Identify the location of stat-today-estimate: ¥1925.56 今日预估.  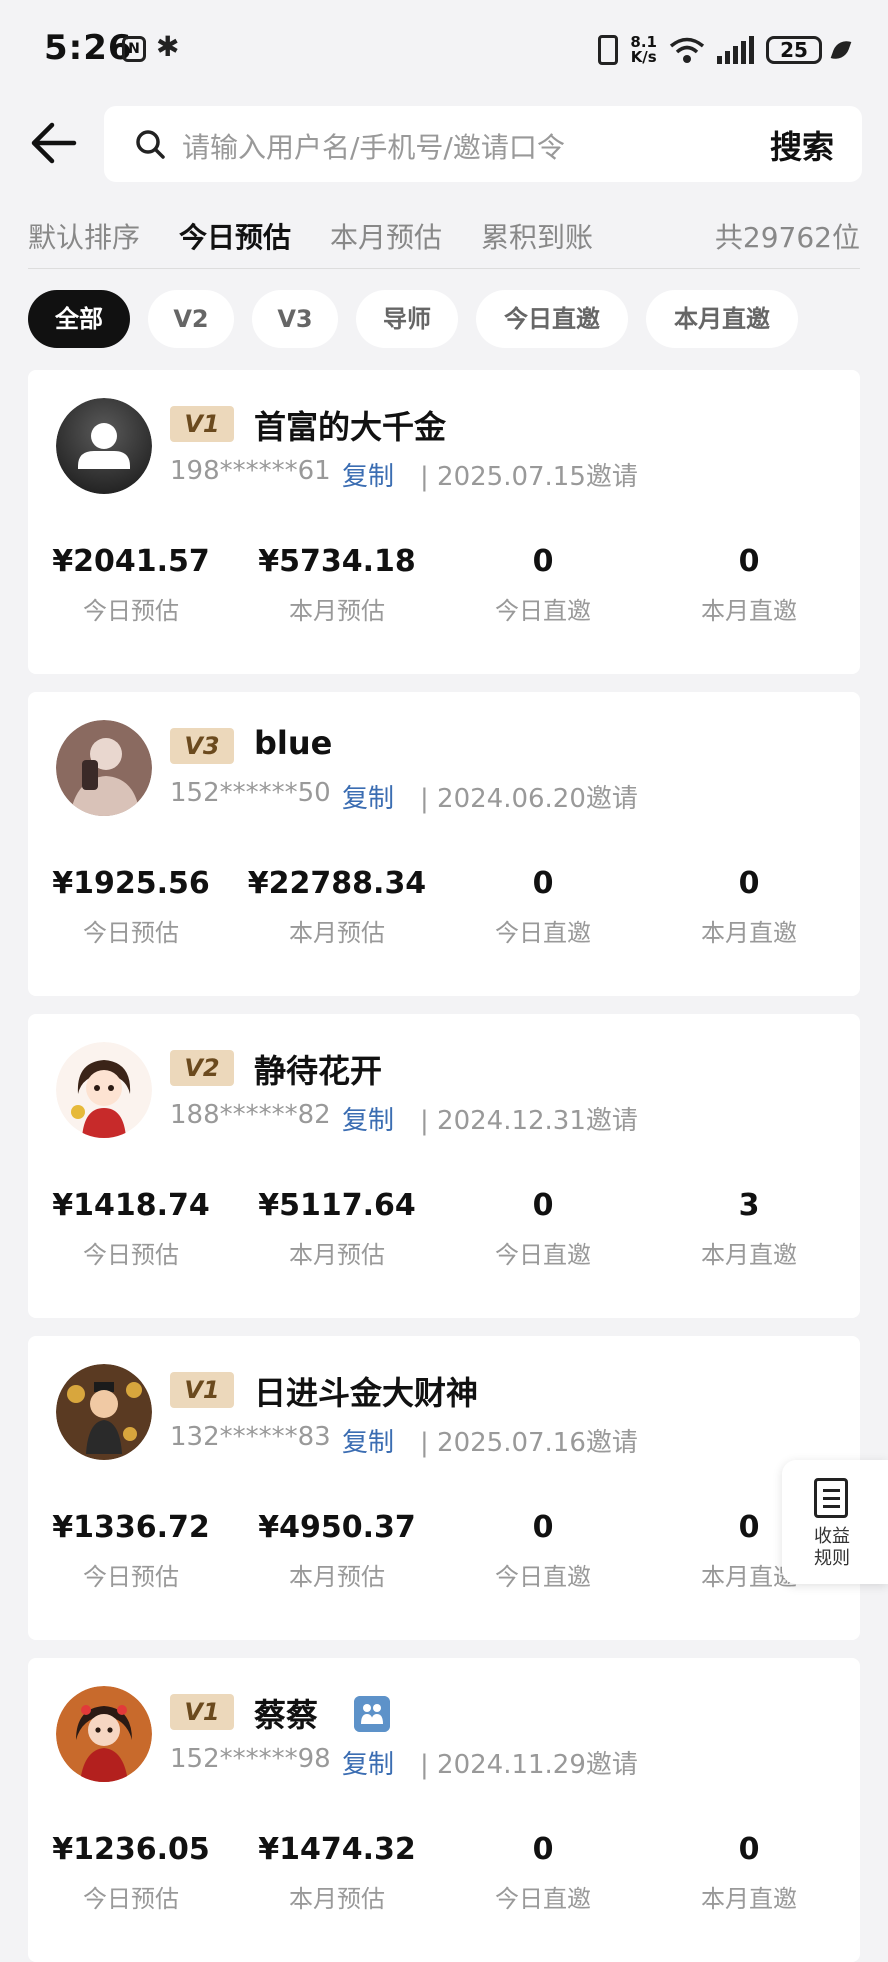
(131, 907).